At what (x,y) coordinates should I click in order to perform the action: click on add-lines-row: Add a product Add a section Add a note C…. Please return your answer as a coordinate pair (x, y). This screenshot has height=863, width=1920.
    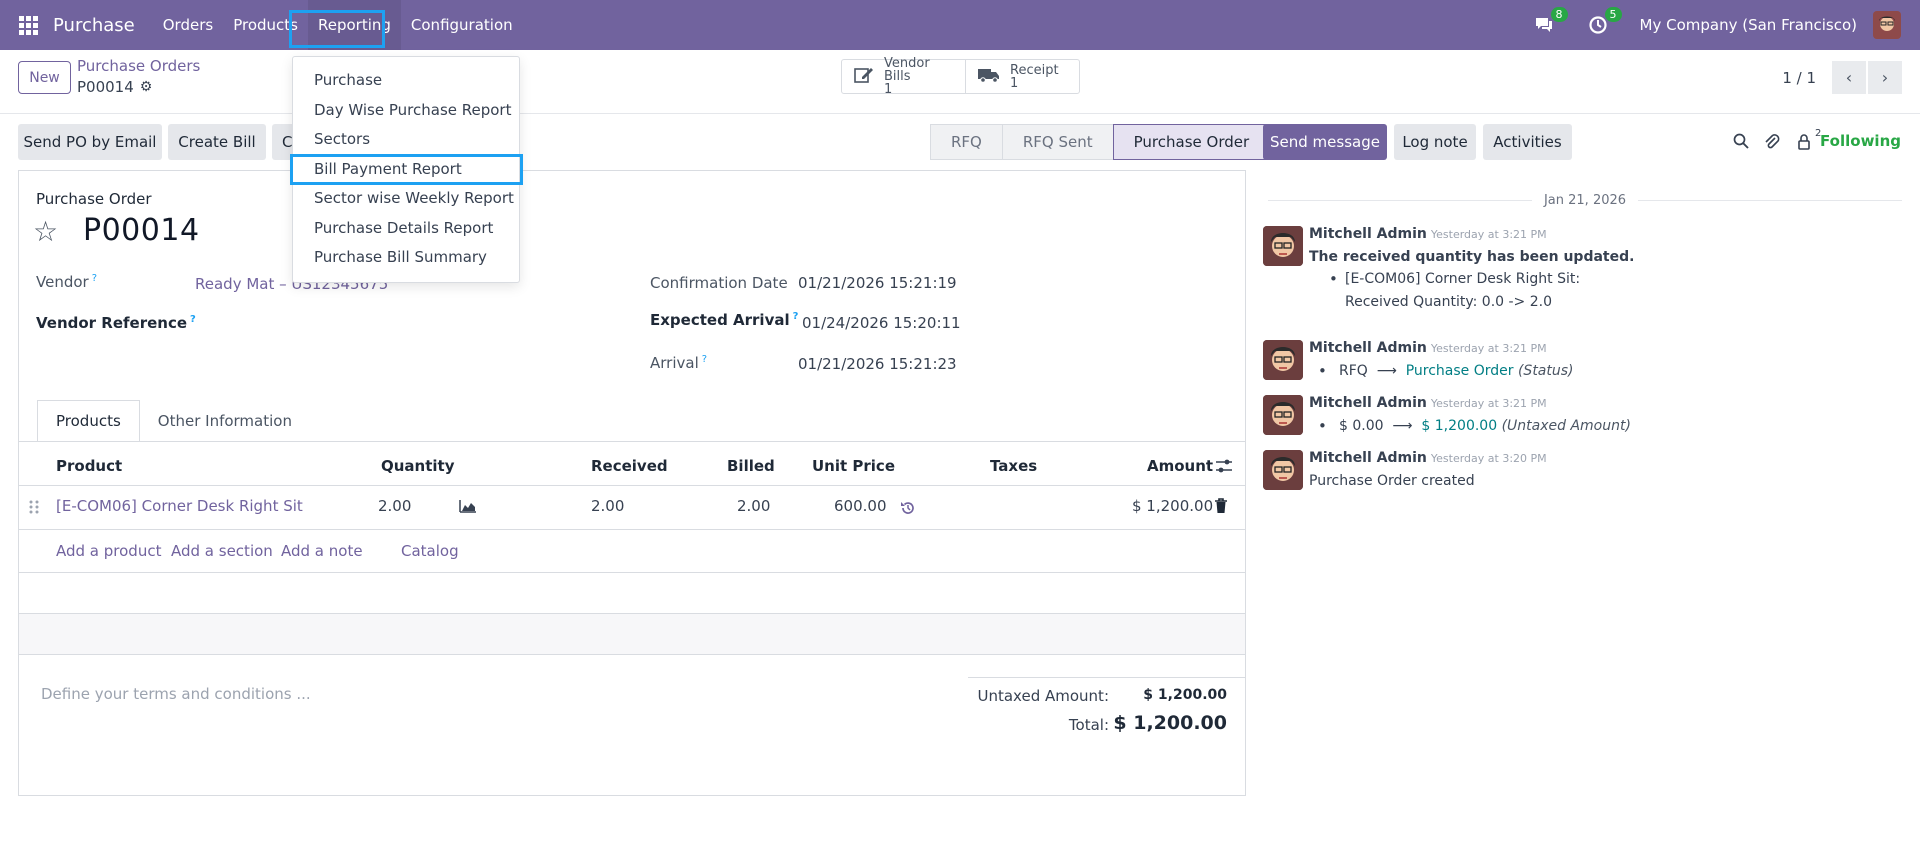
    Looking at the image, I should click on (632, 551).